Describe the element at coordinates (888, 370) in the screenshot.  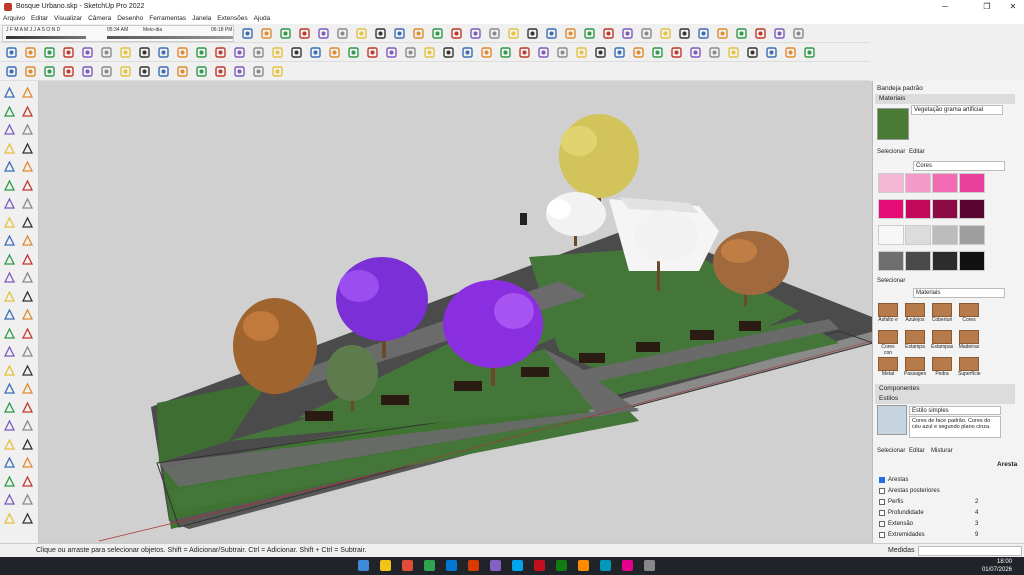
I see `material-folder-item: Metal` at that location.